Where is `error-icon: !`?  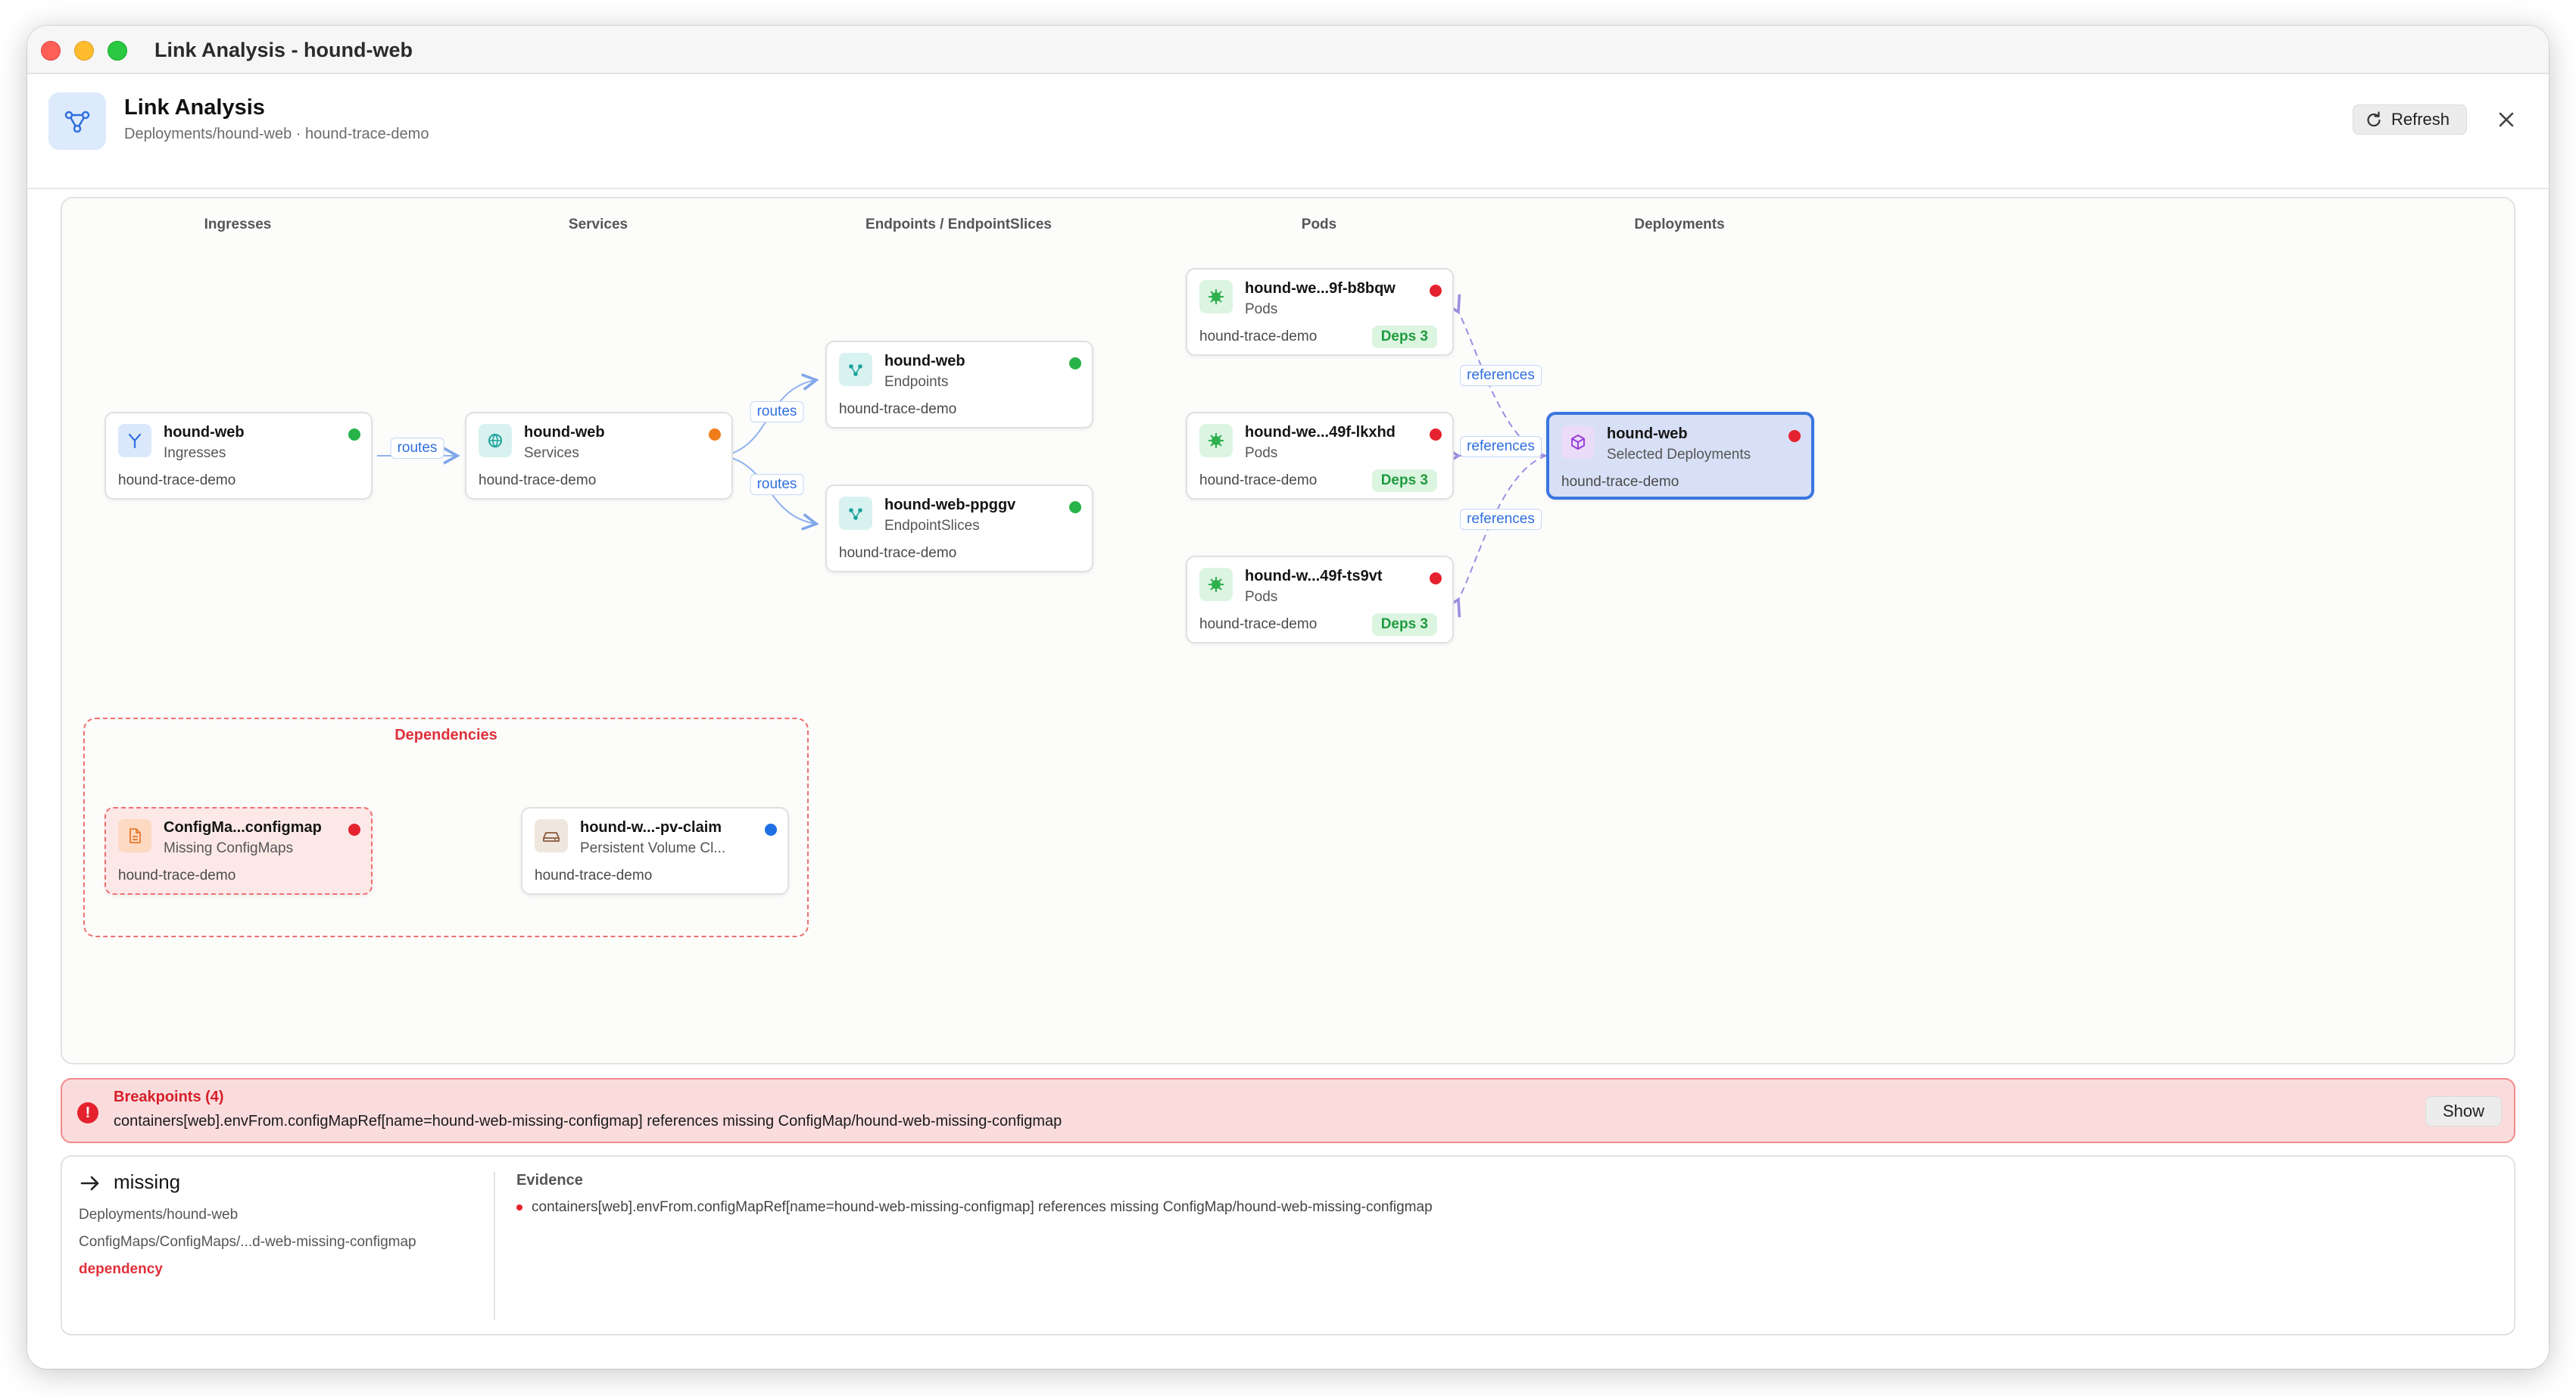
error-icon: ! is located at coordinates (87, 1112).